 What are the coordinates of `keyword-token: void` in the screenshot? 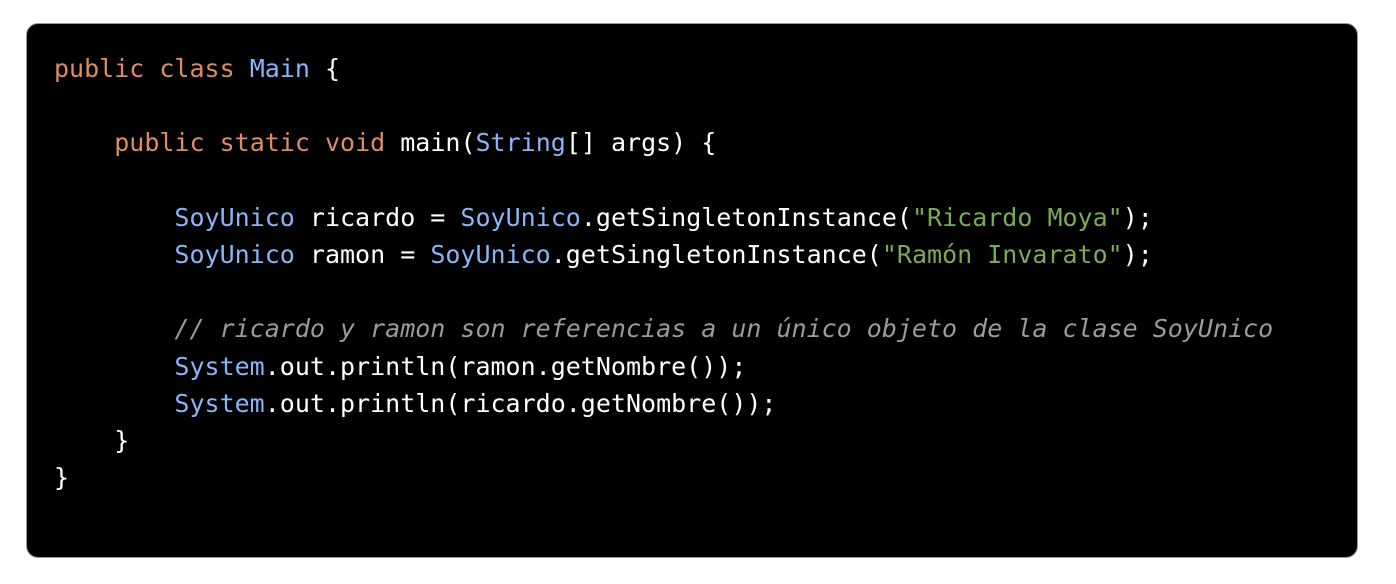 It's located at (355, 143).